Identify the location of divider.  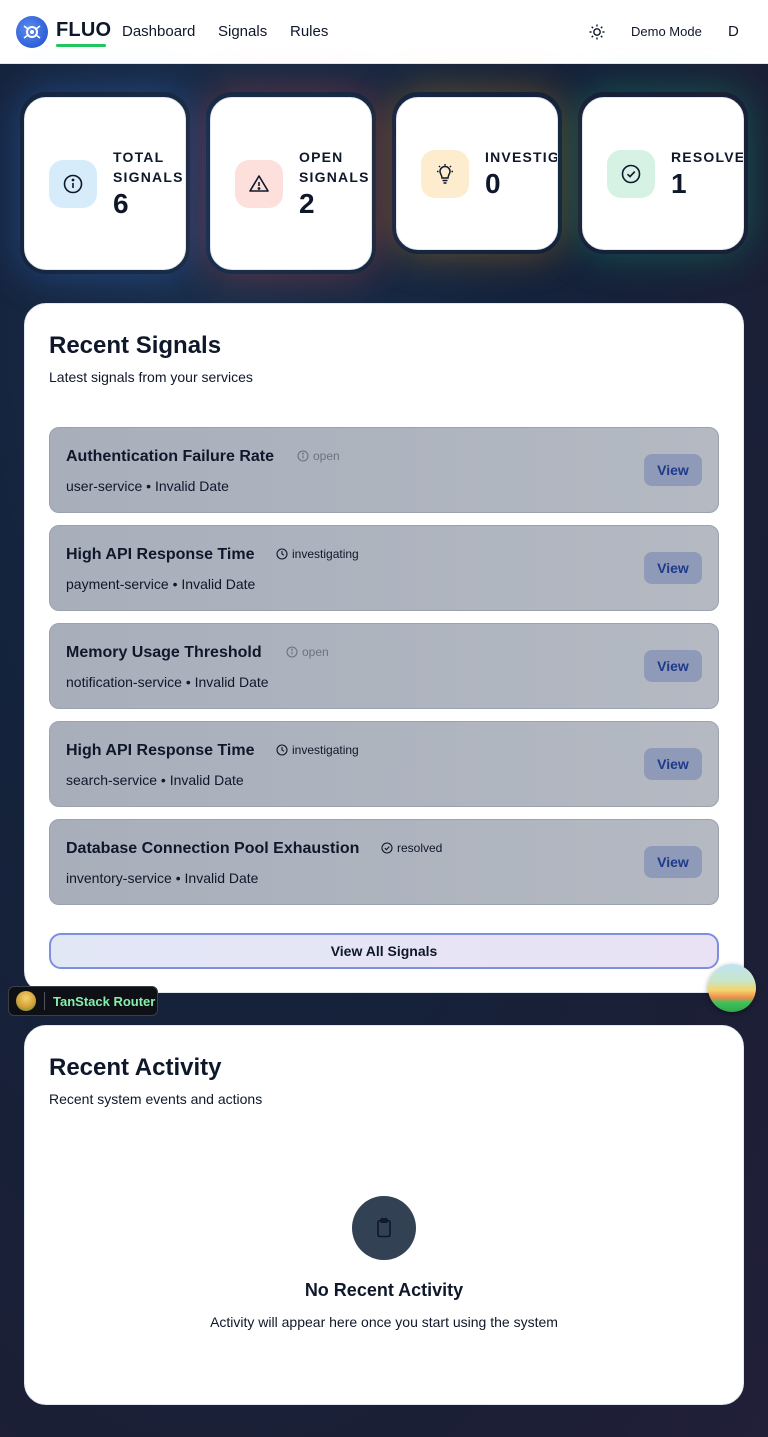
(44, 1001).